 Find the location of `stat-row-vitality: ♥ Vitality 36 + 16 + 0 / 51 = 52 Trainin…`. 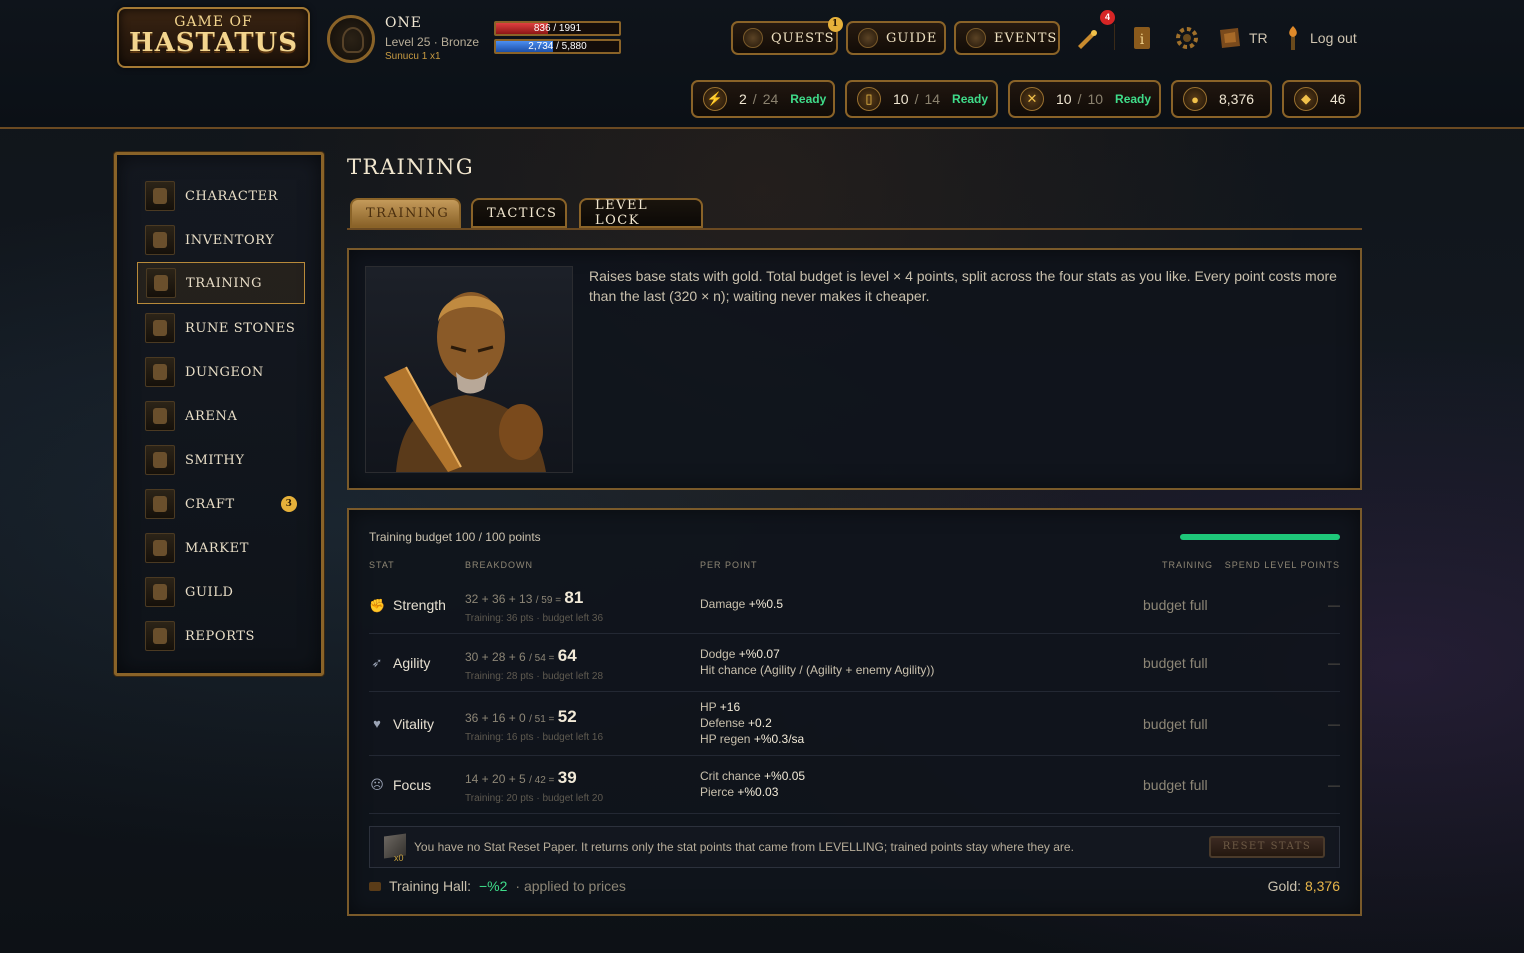

stat-row-vitality: ♥ Vitality 36 + 16 + 0 / 51 = 52 Trainin… is located at coordinates (854, 724).